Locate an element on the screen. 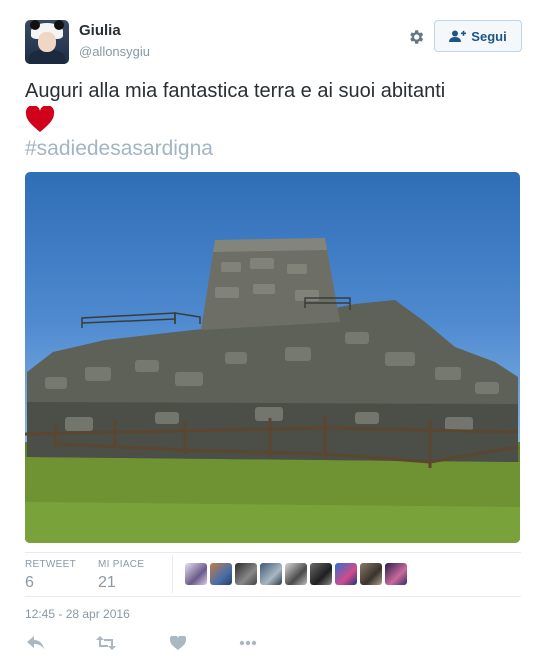  liker-avatars is located at coordinates (296, 574).